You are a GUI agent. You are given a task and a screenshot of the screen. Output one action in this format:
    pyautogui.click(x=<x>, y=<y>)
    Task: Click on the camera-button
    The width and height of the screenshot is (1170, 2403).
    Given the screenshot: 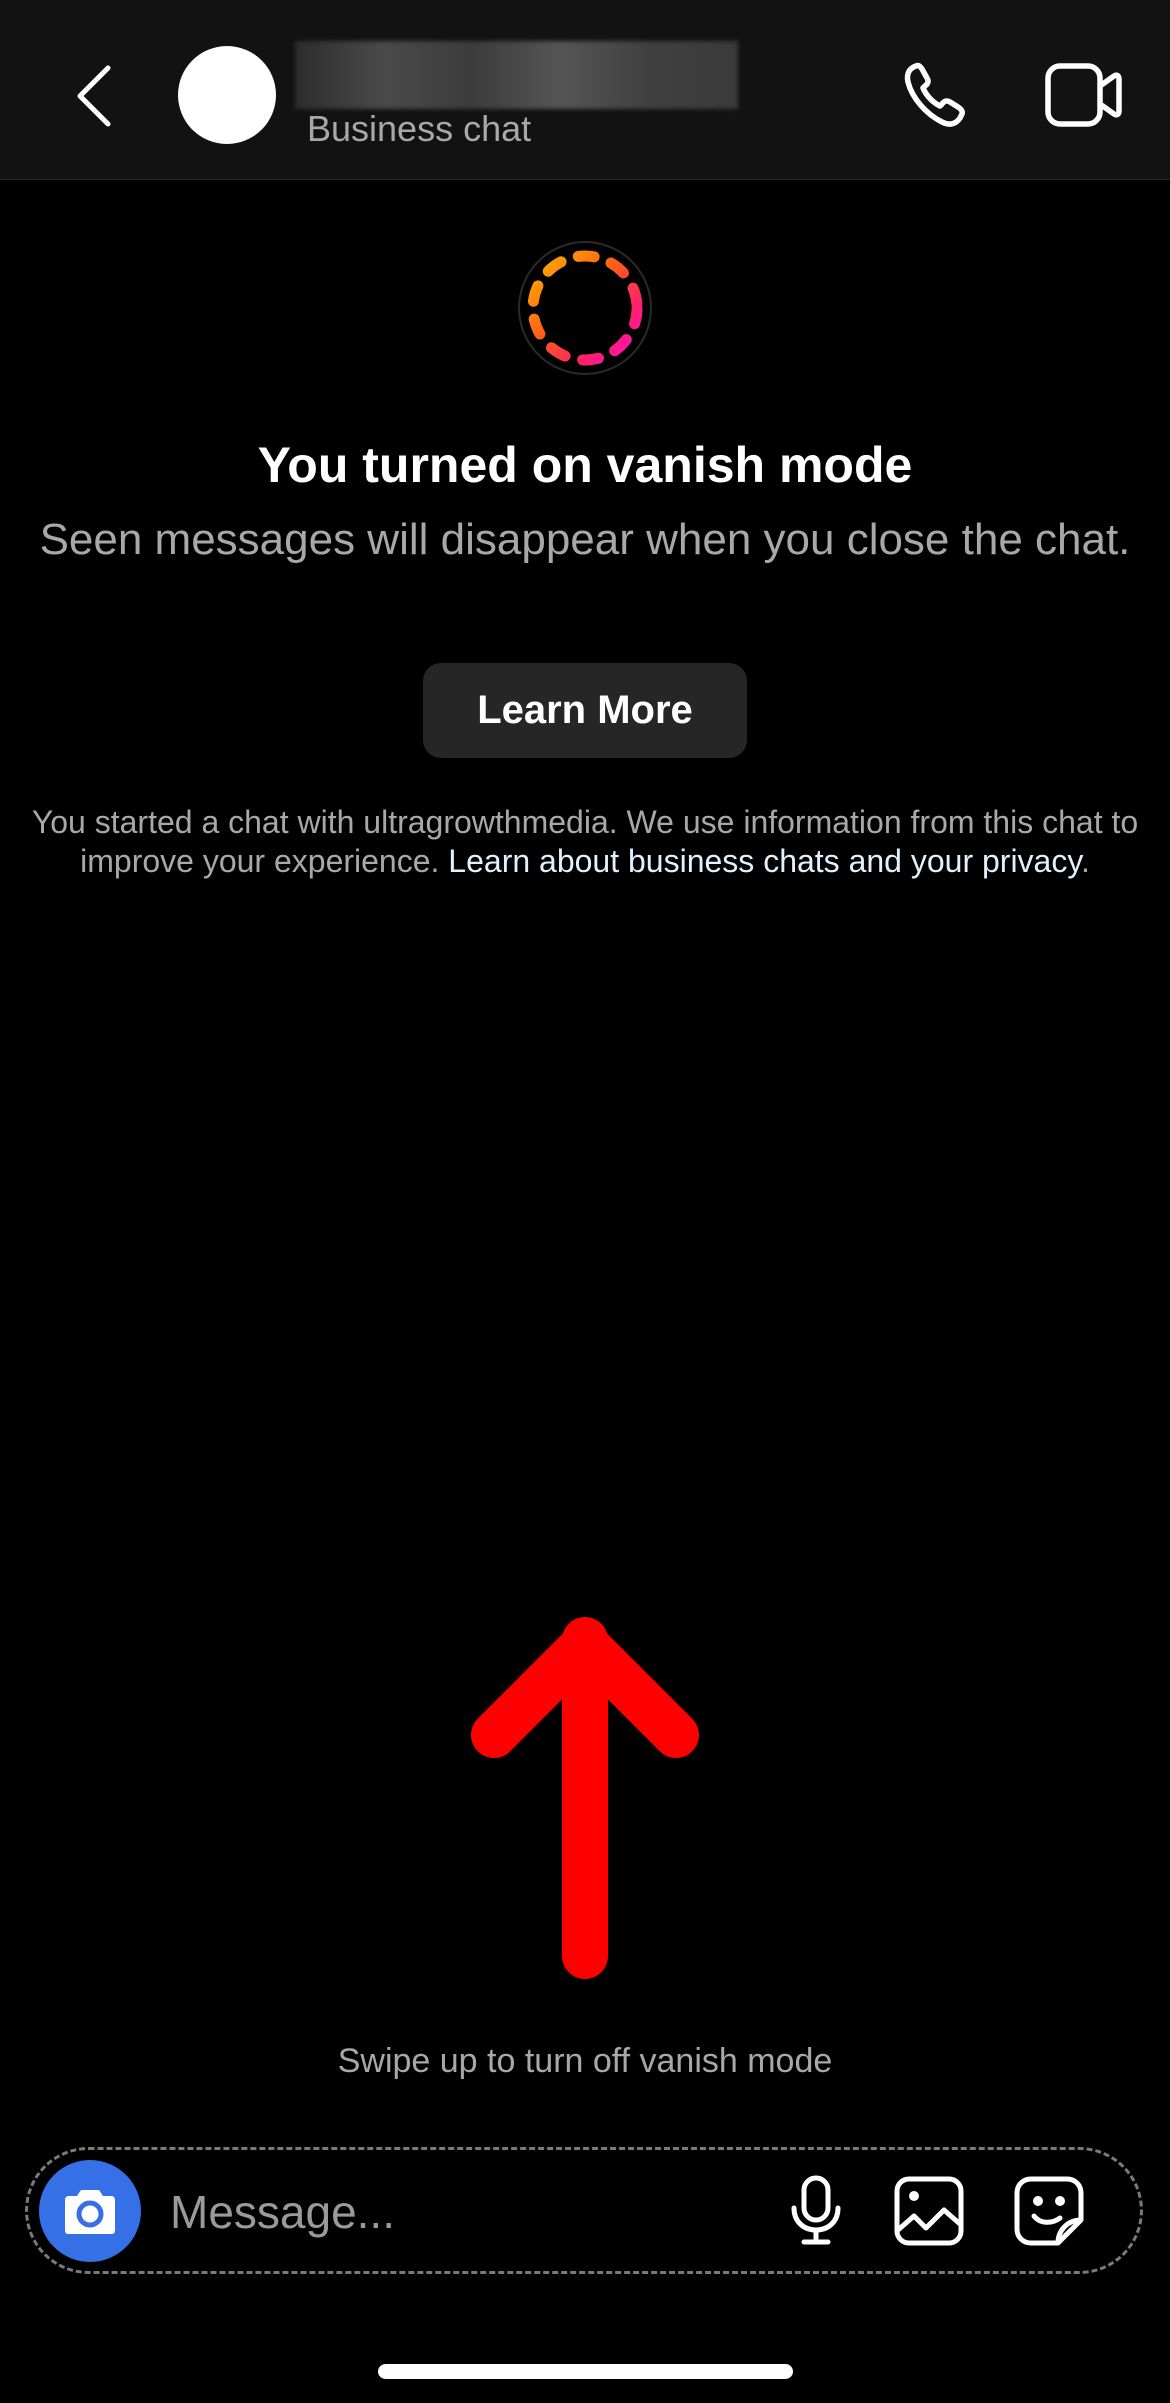 What is the action you would take?
    pyautogui.click(x=90, y=2211)
    